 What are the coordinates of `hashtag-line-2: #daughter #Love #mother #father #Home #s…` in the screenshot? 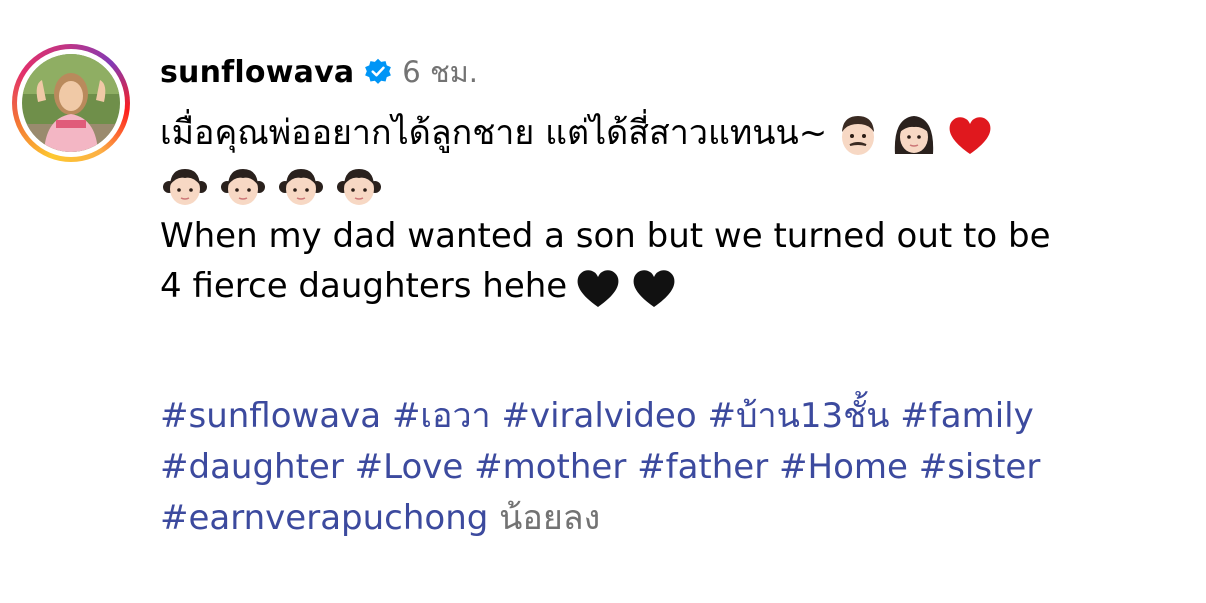 It's located at (675, 467).